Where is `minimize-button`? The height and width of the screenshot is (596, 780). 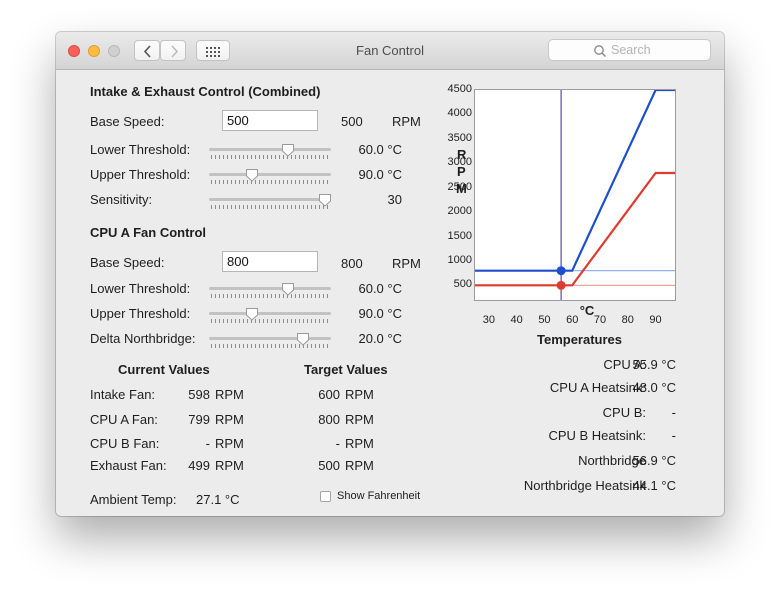
minimize-button is located at coordinates (94, 51).